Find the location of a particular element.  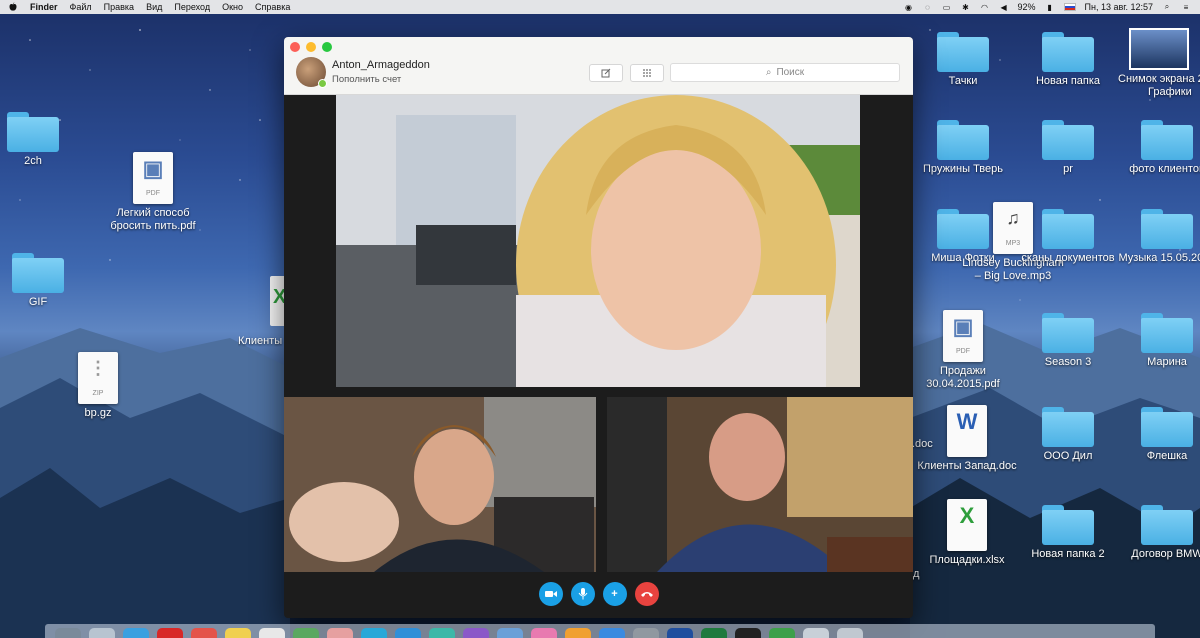

dock-app-preview-icon is located at coordinates (510, 633).